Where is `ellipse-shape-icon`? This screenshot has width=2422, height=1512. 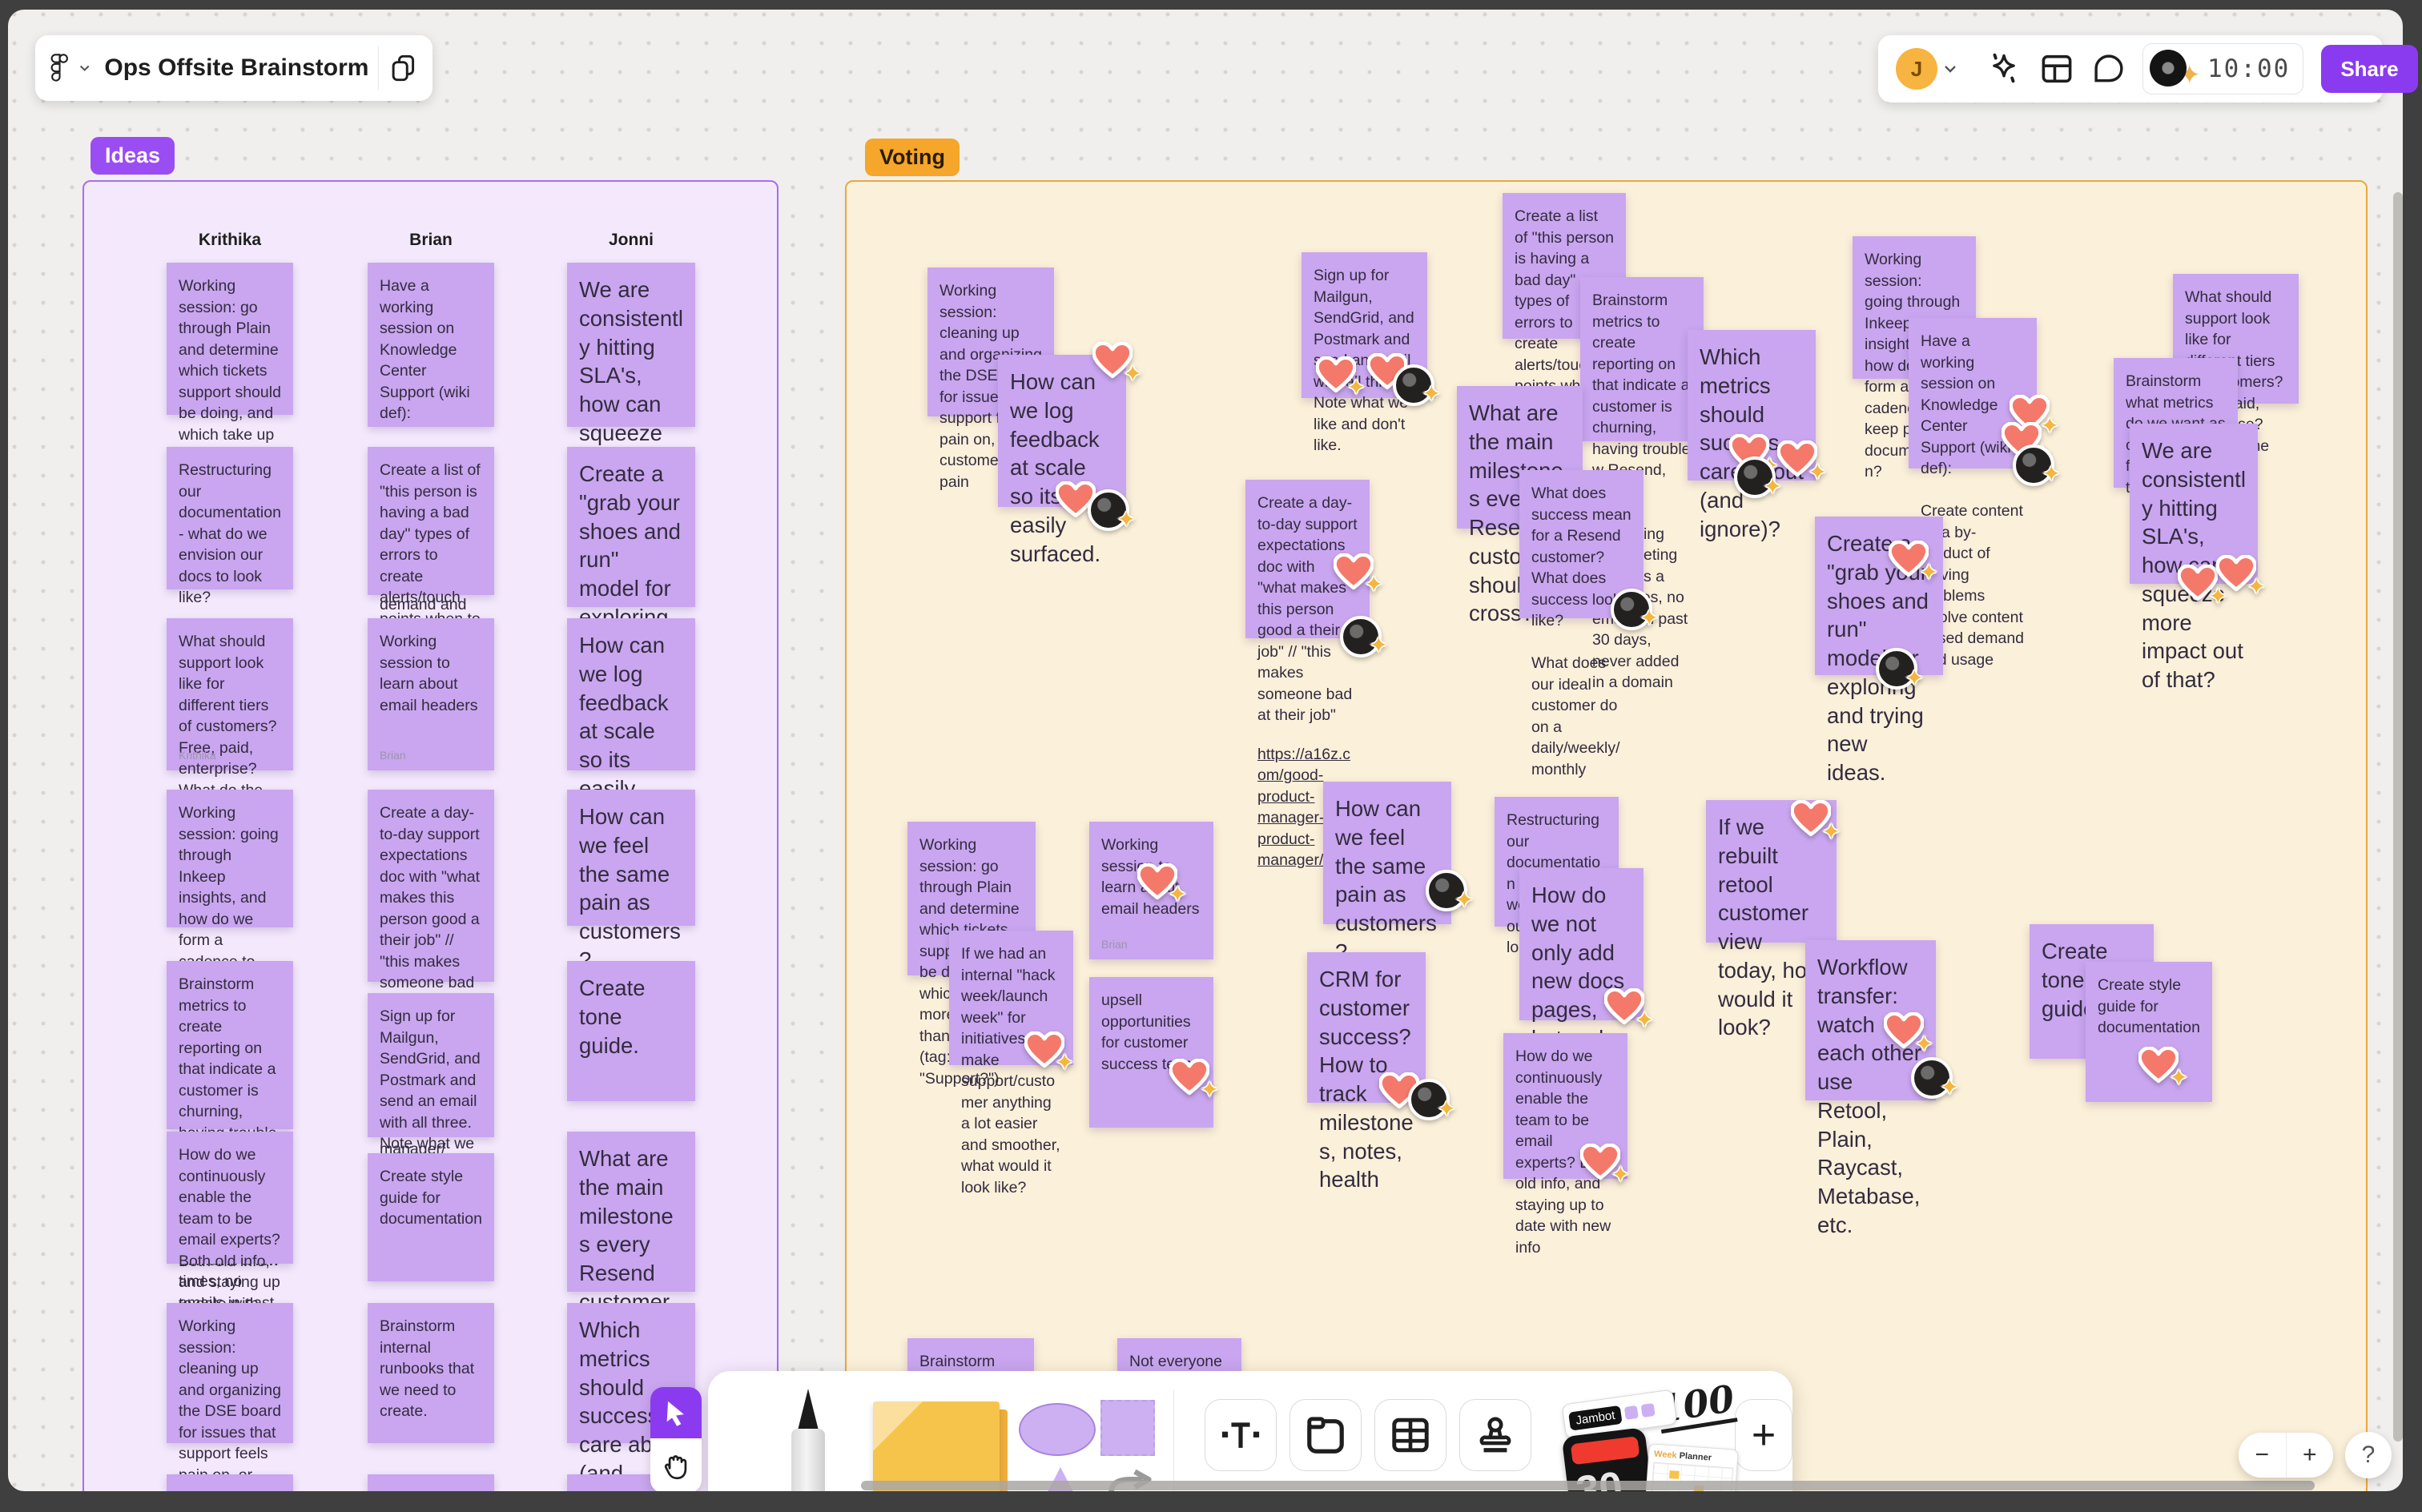 ellipse-shape-icon is located at coordinates (1057, 1429).